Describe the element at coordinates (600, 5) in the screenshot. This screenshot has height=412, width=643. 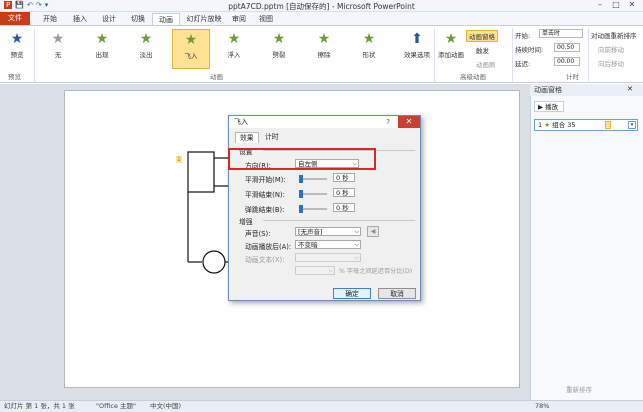
I see `minimize-button: –` at that location.